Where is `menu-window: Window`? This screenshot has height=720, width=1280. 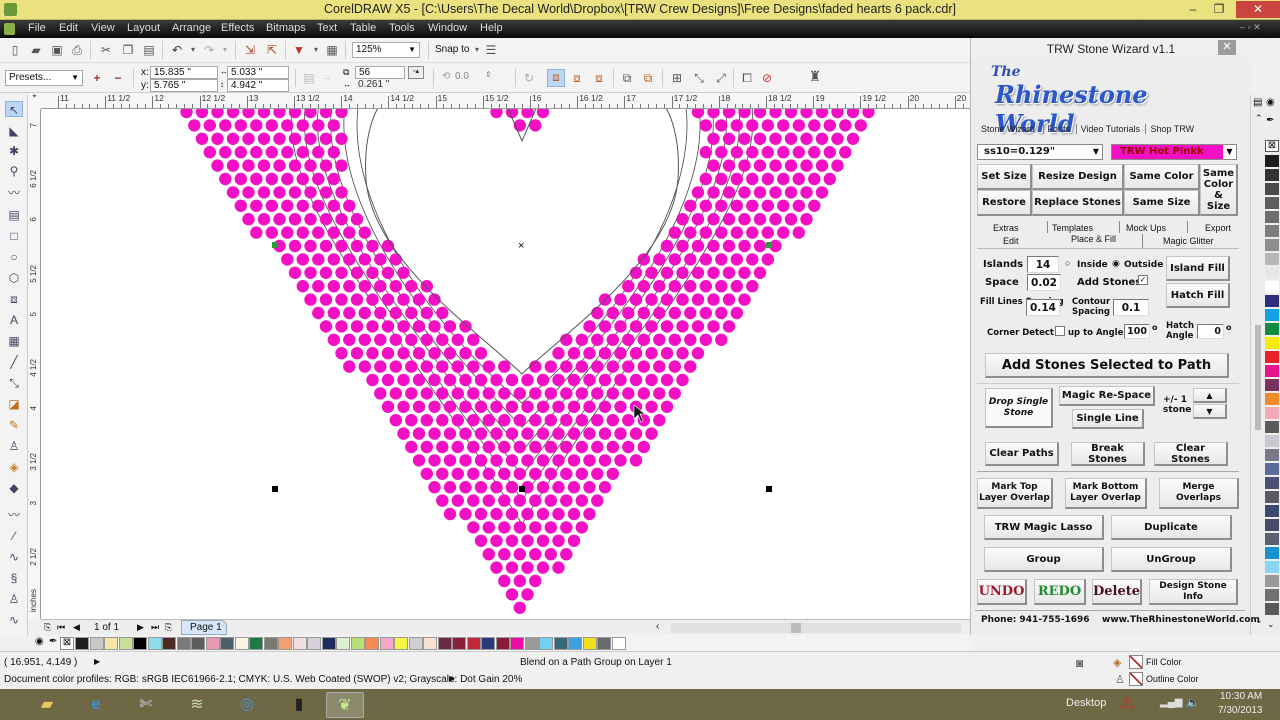
menu-window: Window is located at coordinates (447, 28).